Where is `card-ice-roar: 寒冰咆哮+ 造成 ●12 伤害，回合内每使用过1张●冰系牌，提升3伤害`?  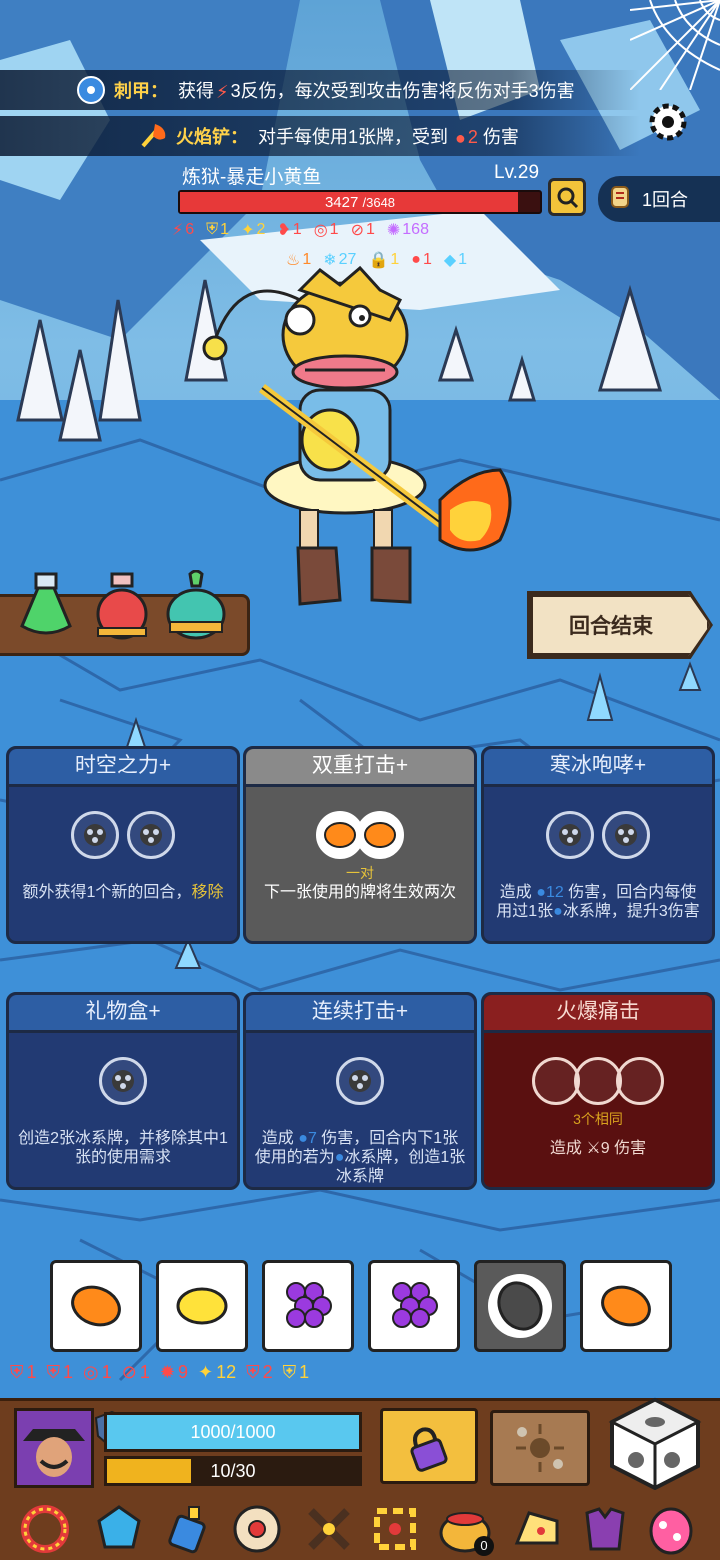
card-ice-roar: 寒冰咆哮+ 造成 ●12 伤害，回合内每使用过1张●冰系牌，提升3伤害 is located at coordinates (598, 845).